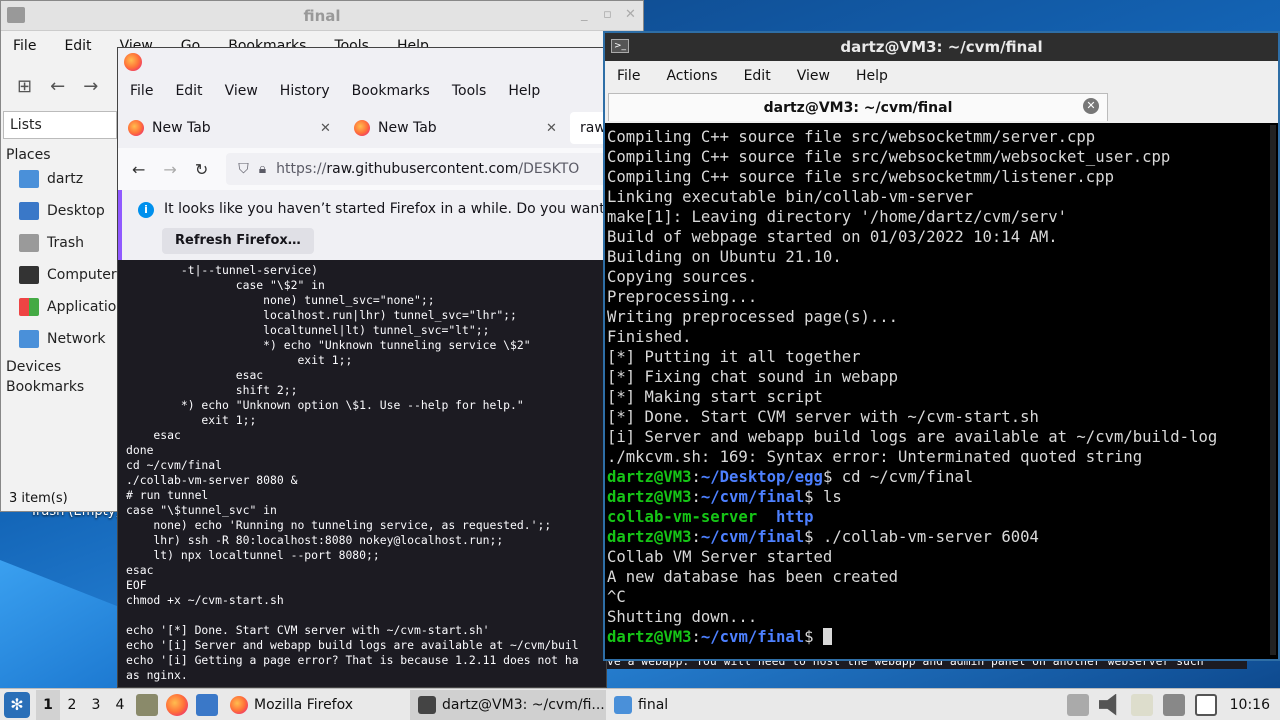  Describe the element at coordinates (120, 705) in the screenshot. I see `workspace-4: 4` at that location.